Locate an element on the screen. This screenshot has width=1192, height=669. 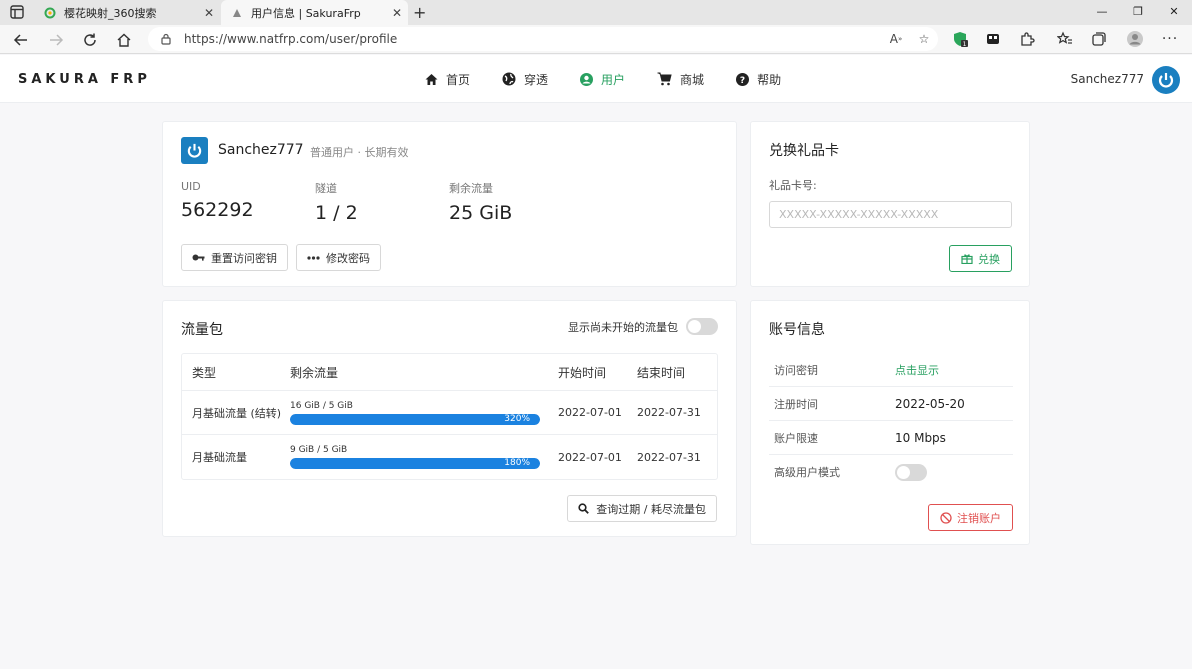
stat-tunnels: 隧道 1 / 2 is located at coordinates (336, 202).